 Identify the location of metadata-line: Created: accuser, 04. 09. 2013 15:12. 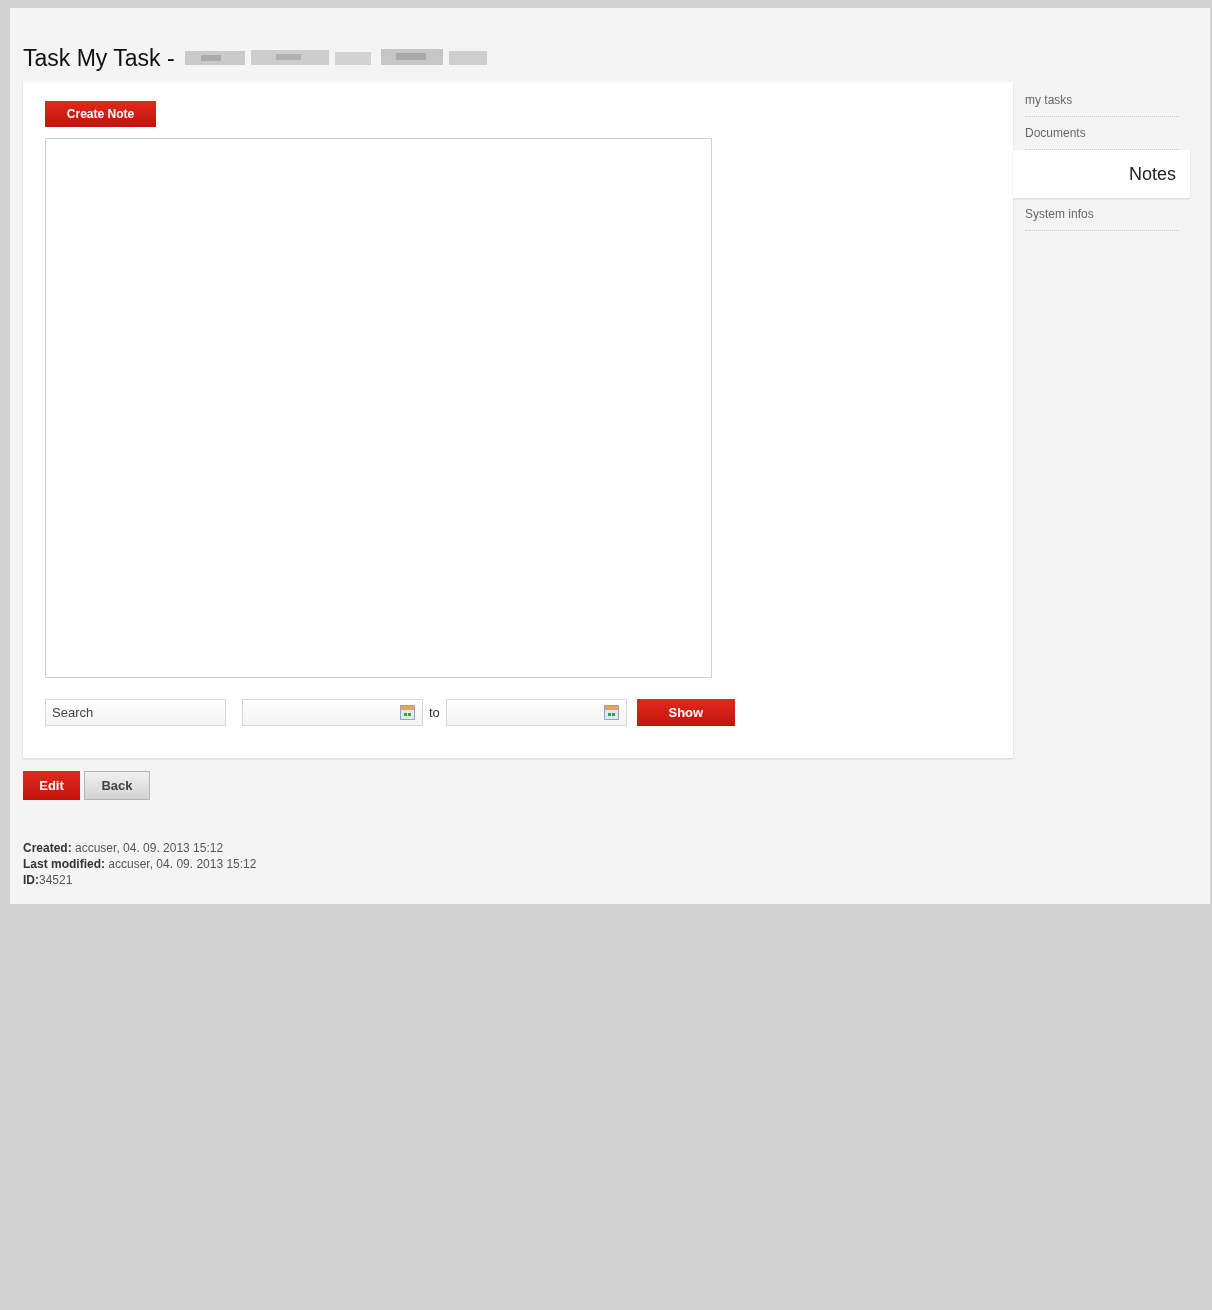
(124, 848).